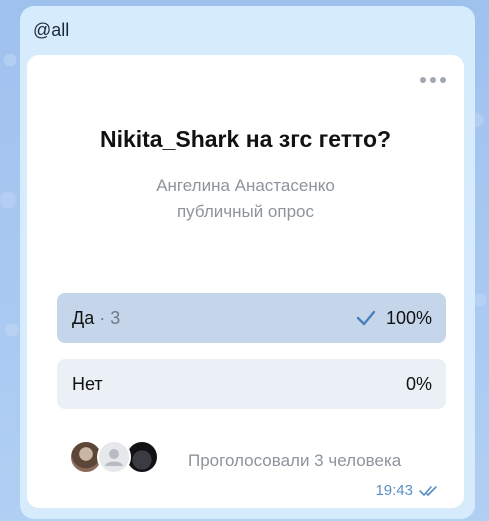  Describe the element at coordinates (110, 318) in the screenshot. I see `option-vote-count: · 3` at that location.